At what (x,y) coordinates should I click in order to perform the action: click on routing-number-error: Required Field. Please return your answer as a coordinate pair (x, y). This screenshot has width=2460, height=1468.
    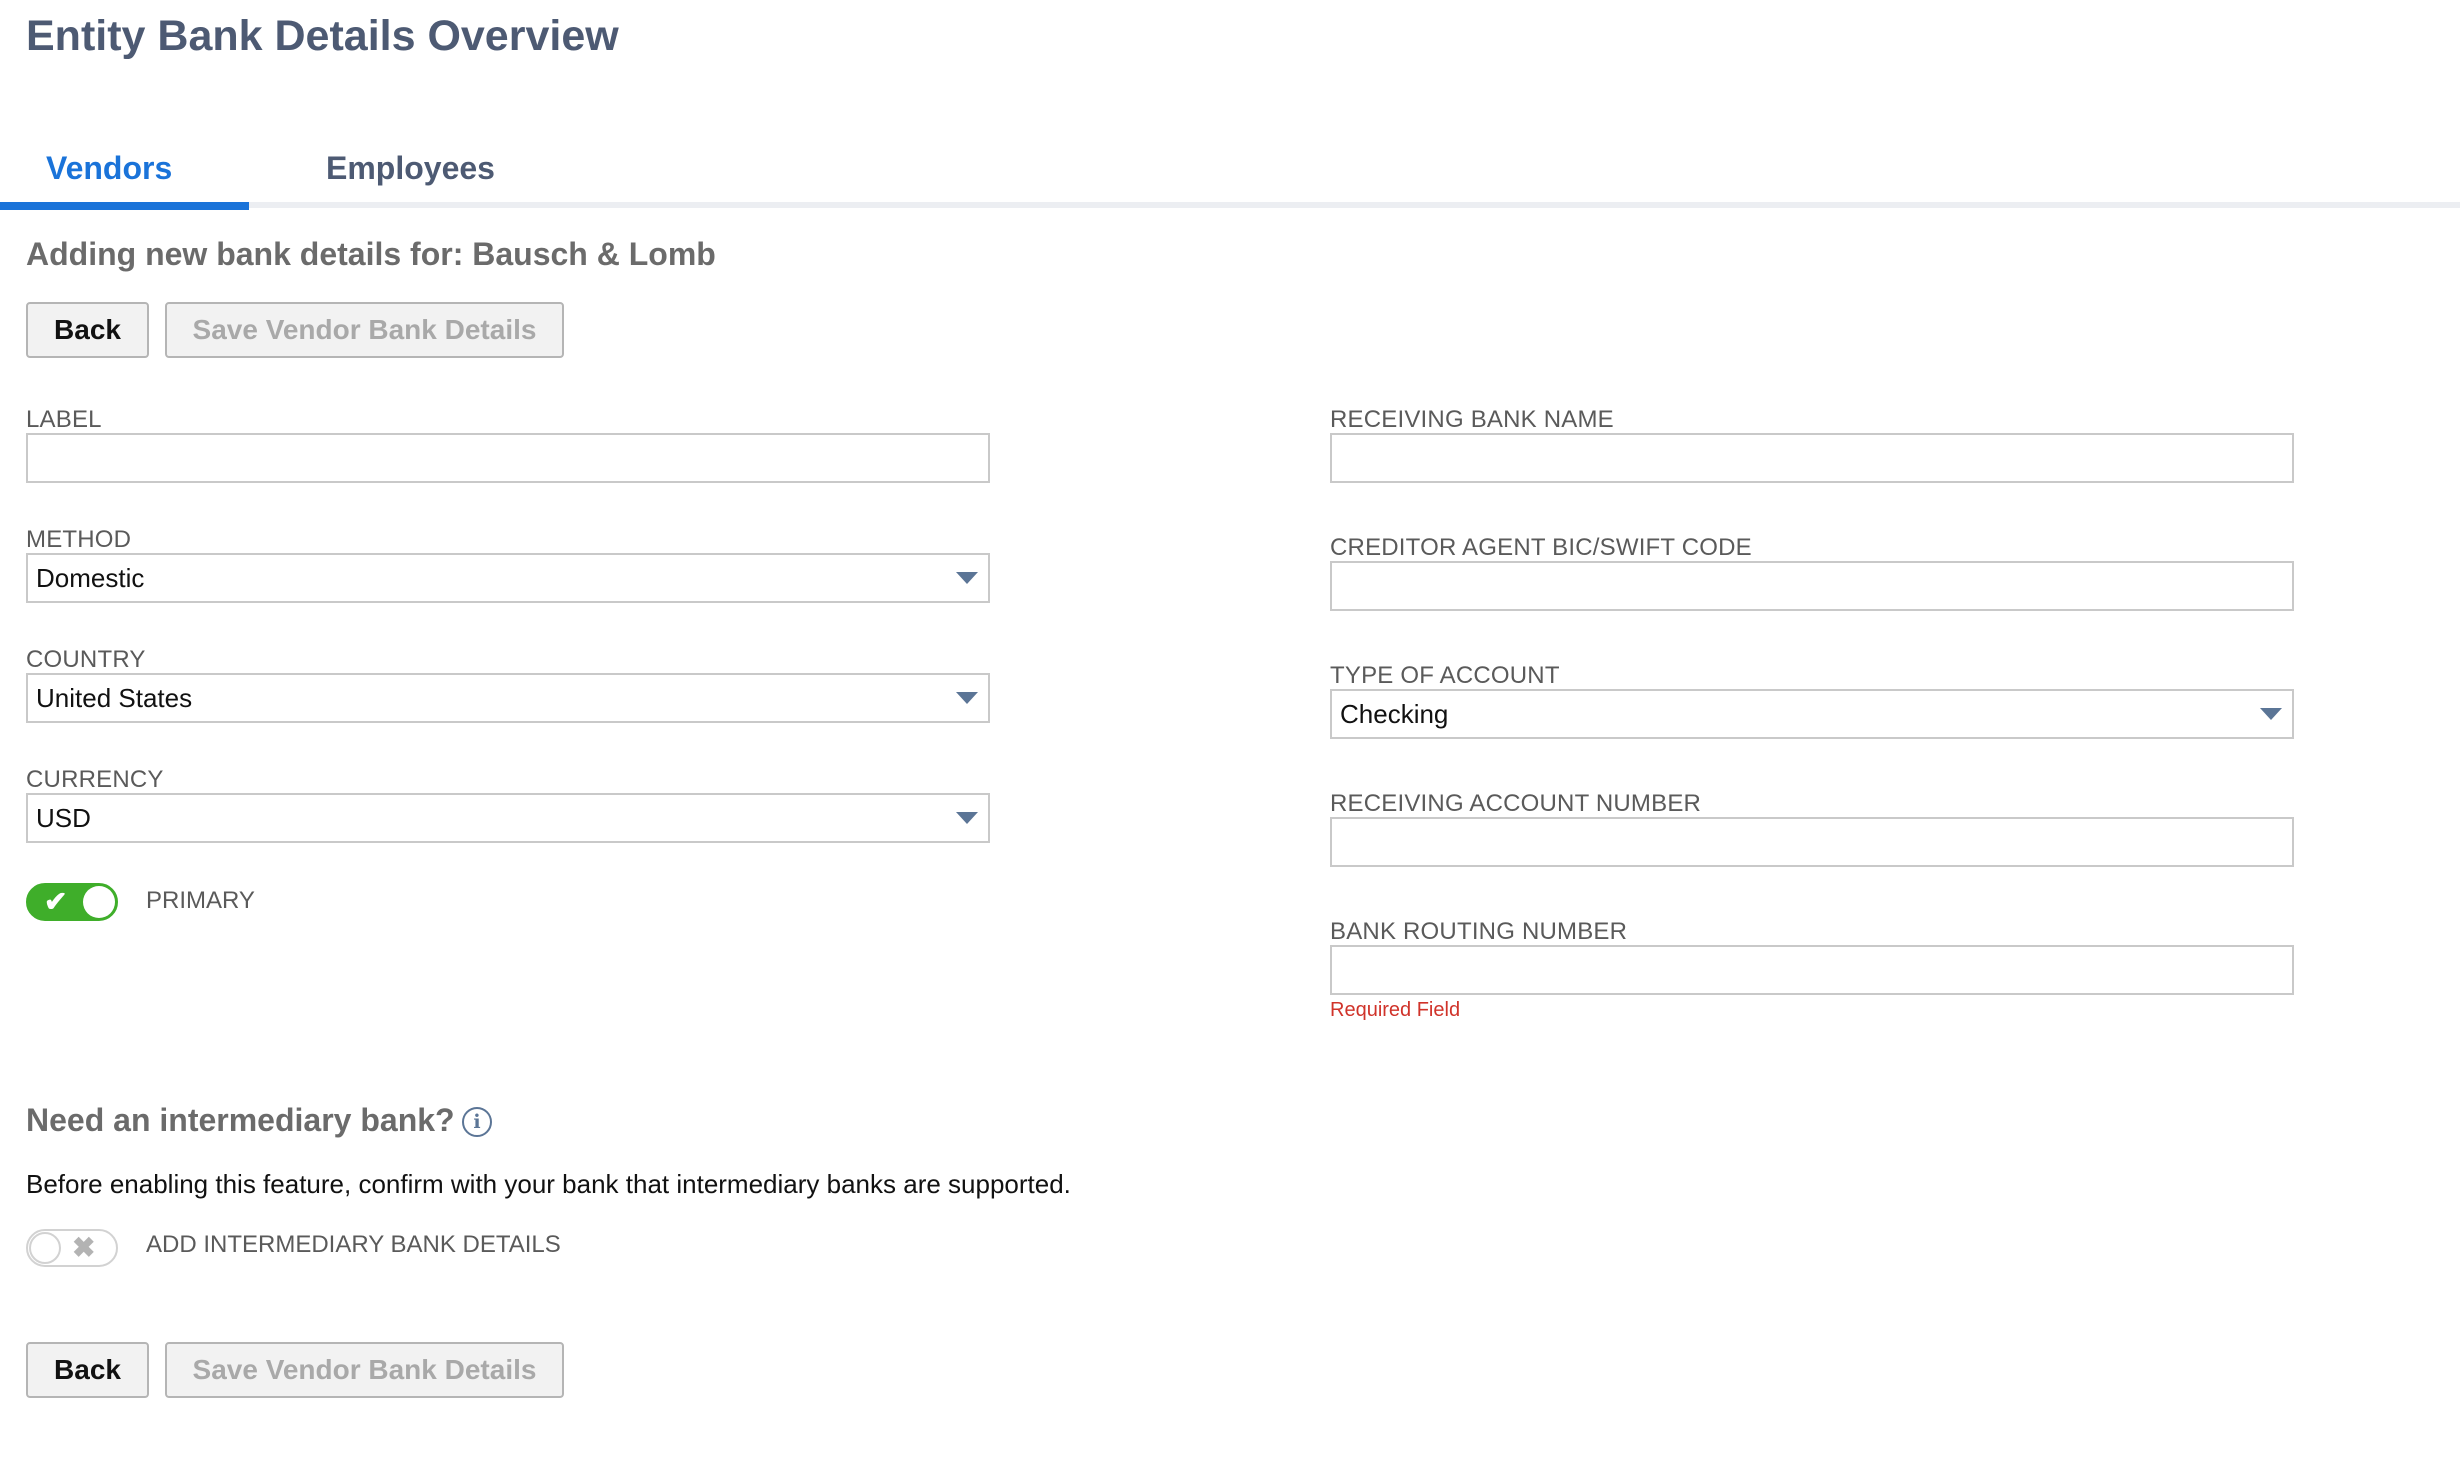
    Looking at the image, I should click on (1395, 1010).